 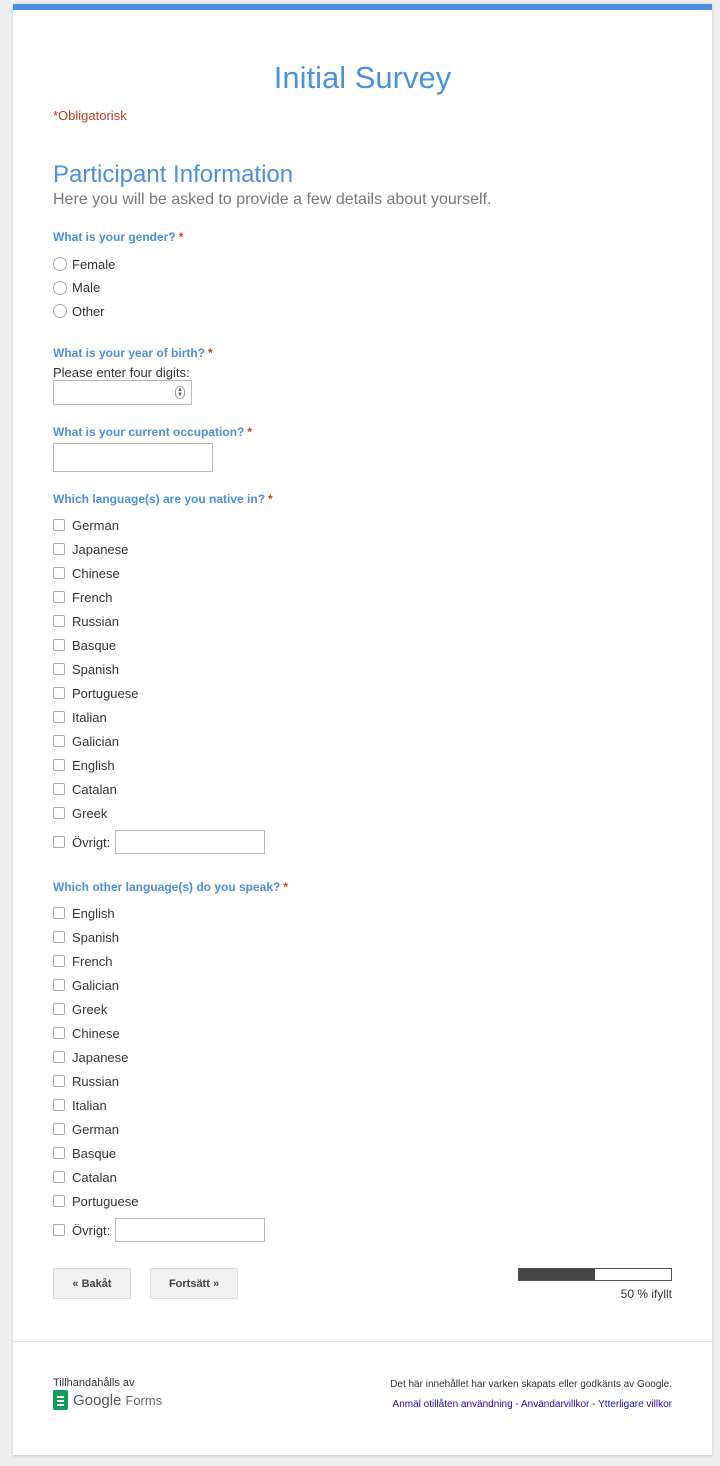 What do you see at coordinates (107, 1400) in the screenshot?
I see `google-forms-logo: Google Forms` at bounding box center [107, 1400].